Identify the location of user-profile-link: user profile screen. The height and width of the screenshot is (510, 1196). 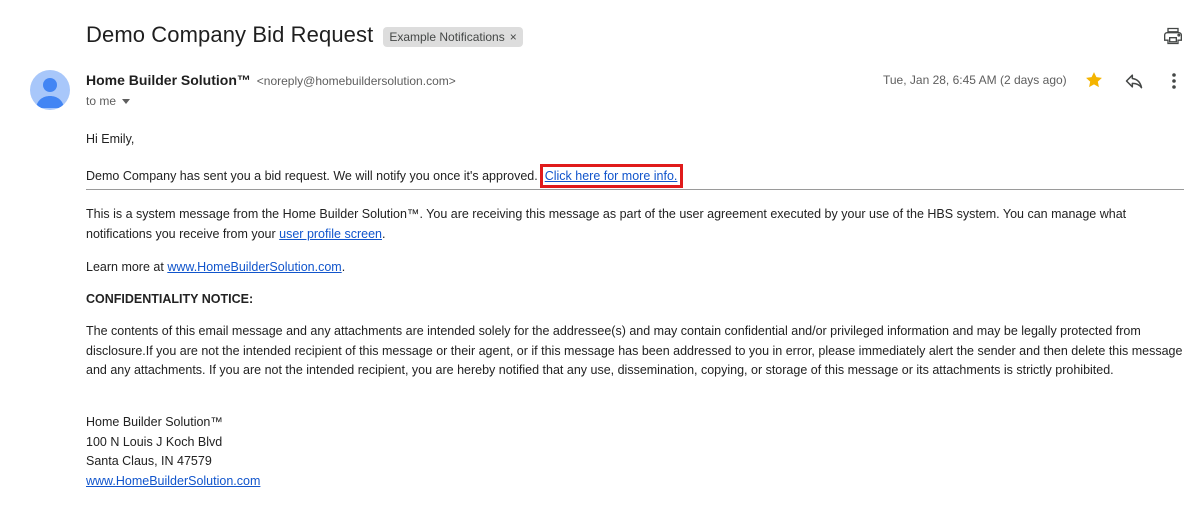
(330, 234).